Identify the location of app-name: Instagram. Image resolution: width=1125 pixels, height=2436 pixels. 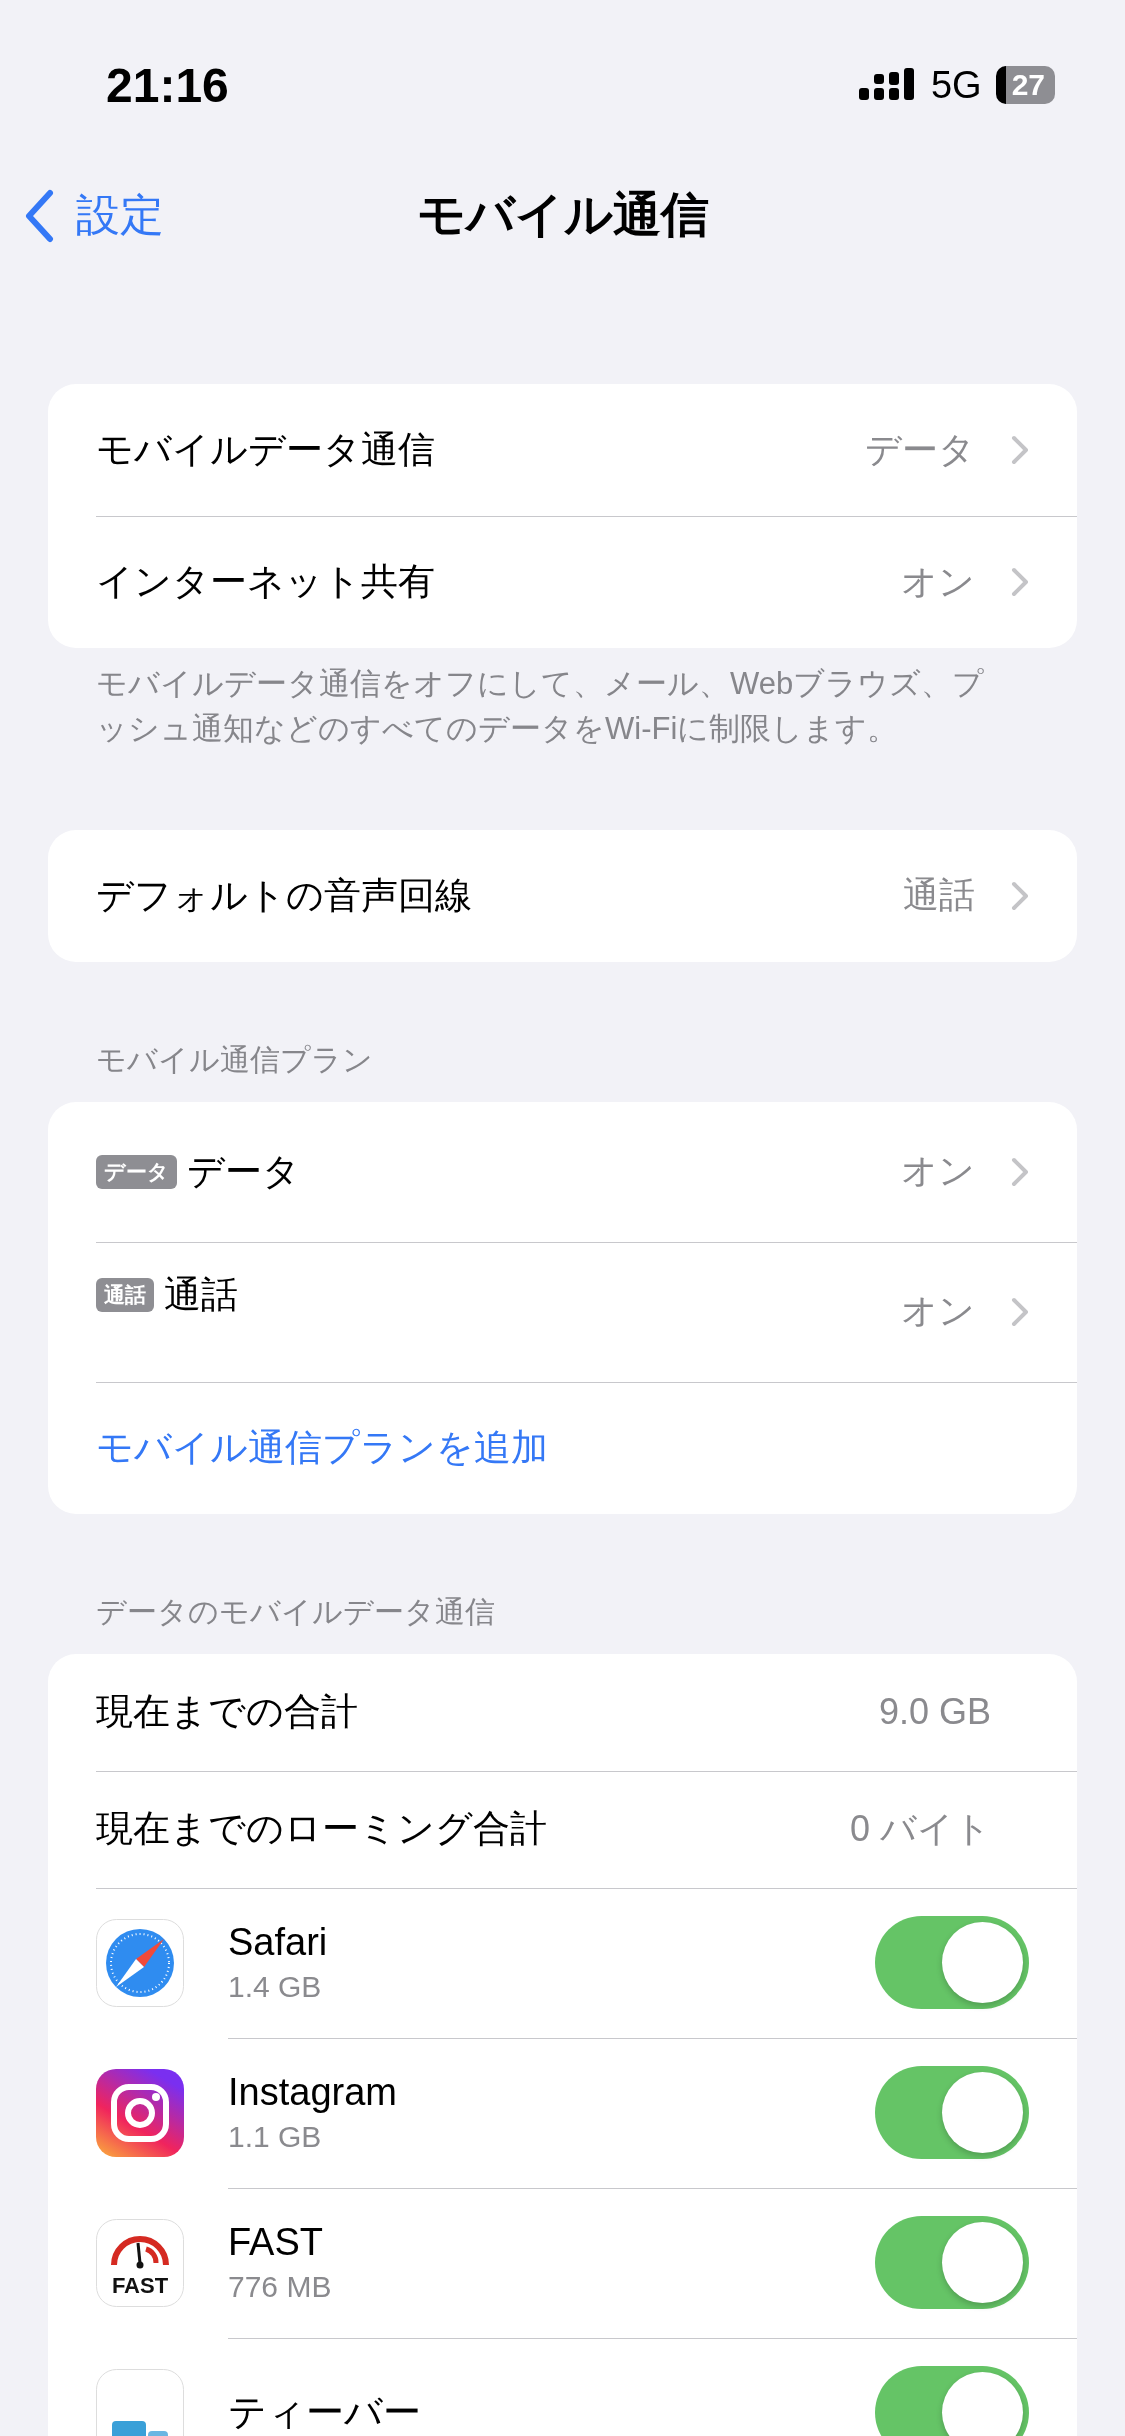
(313, 2093).